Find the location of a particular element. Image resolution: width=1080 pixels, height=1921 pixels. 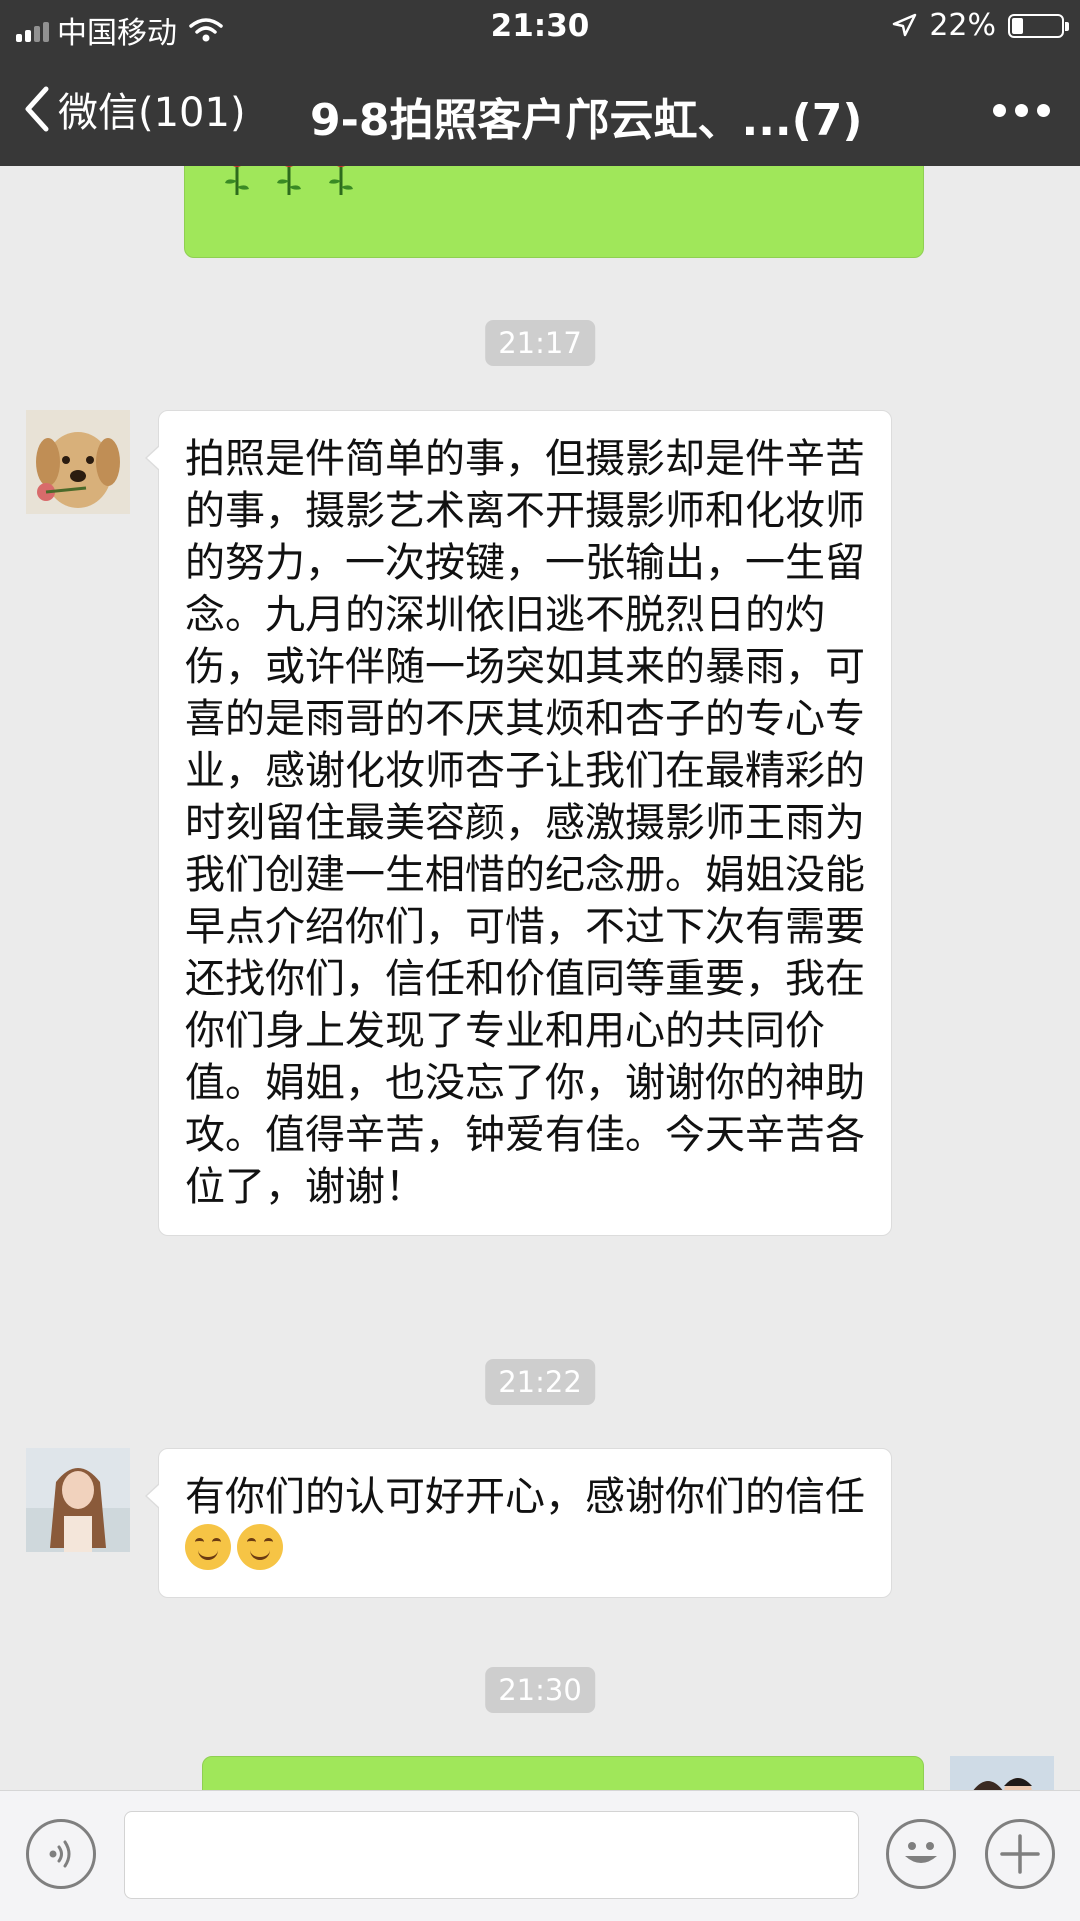

status-right: 22% is located at coordinates (980, 25).